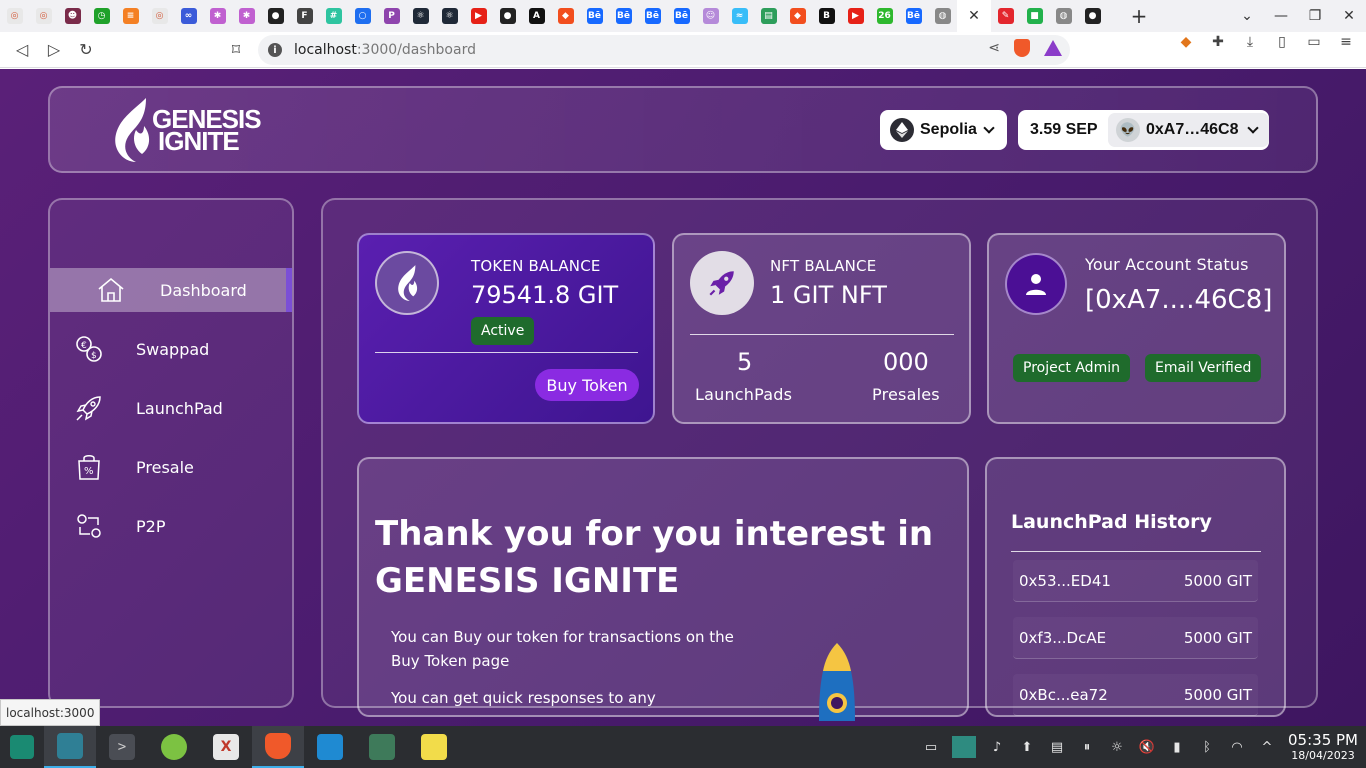 The height and width of the screenshot is (768, 1366). What do you see at coordinates (22, 747) in the screenshot?
I see `app-launcher-icon` at bounding box center [22, 747].